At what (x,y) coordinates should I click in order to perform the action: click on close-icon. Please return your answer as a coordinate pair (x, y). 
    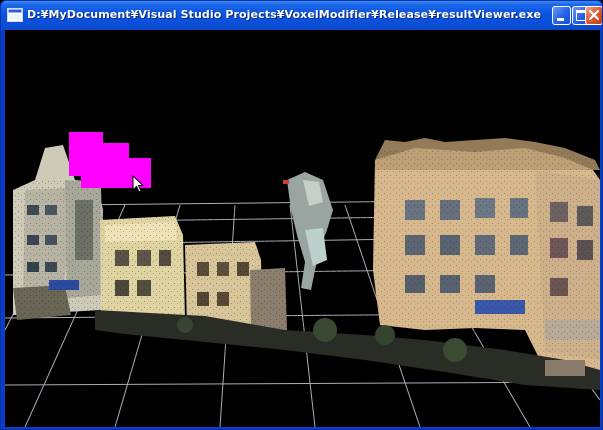
    Looking at the image, I should click on (594, 15).